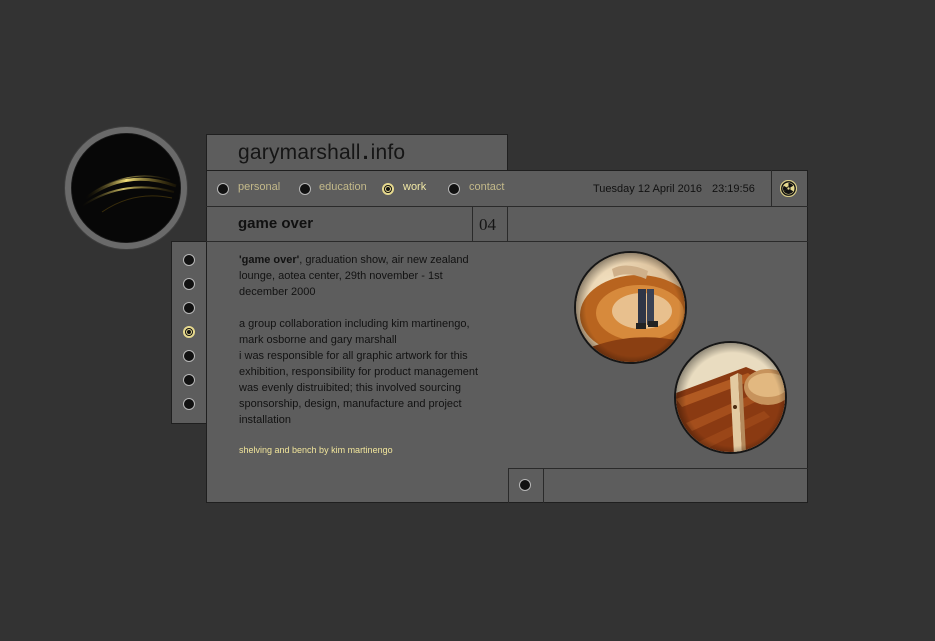 The image size is (935, 641). Describe the element at coordinates (486, 187) in the screenshot. I see `nav-item-contact: contact` at that location.